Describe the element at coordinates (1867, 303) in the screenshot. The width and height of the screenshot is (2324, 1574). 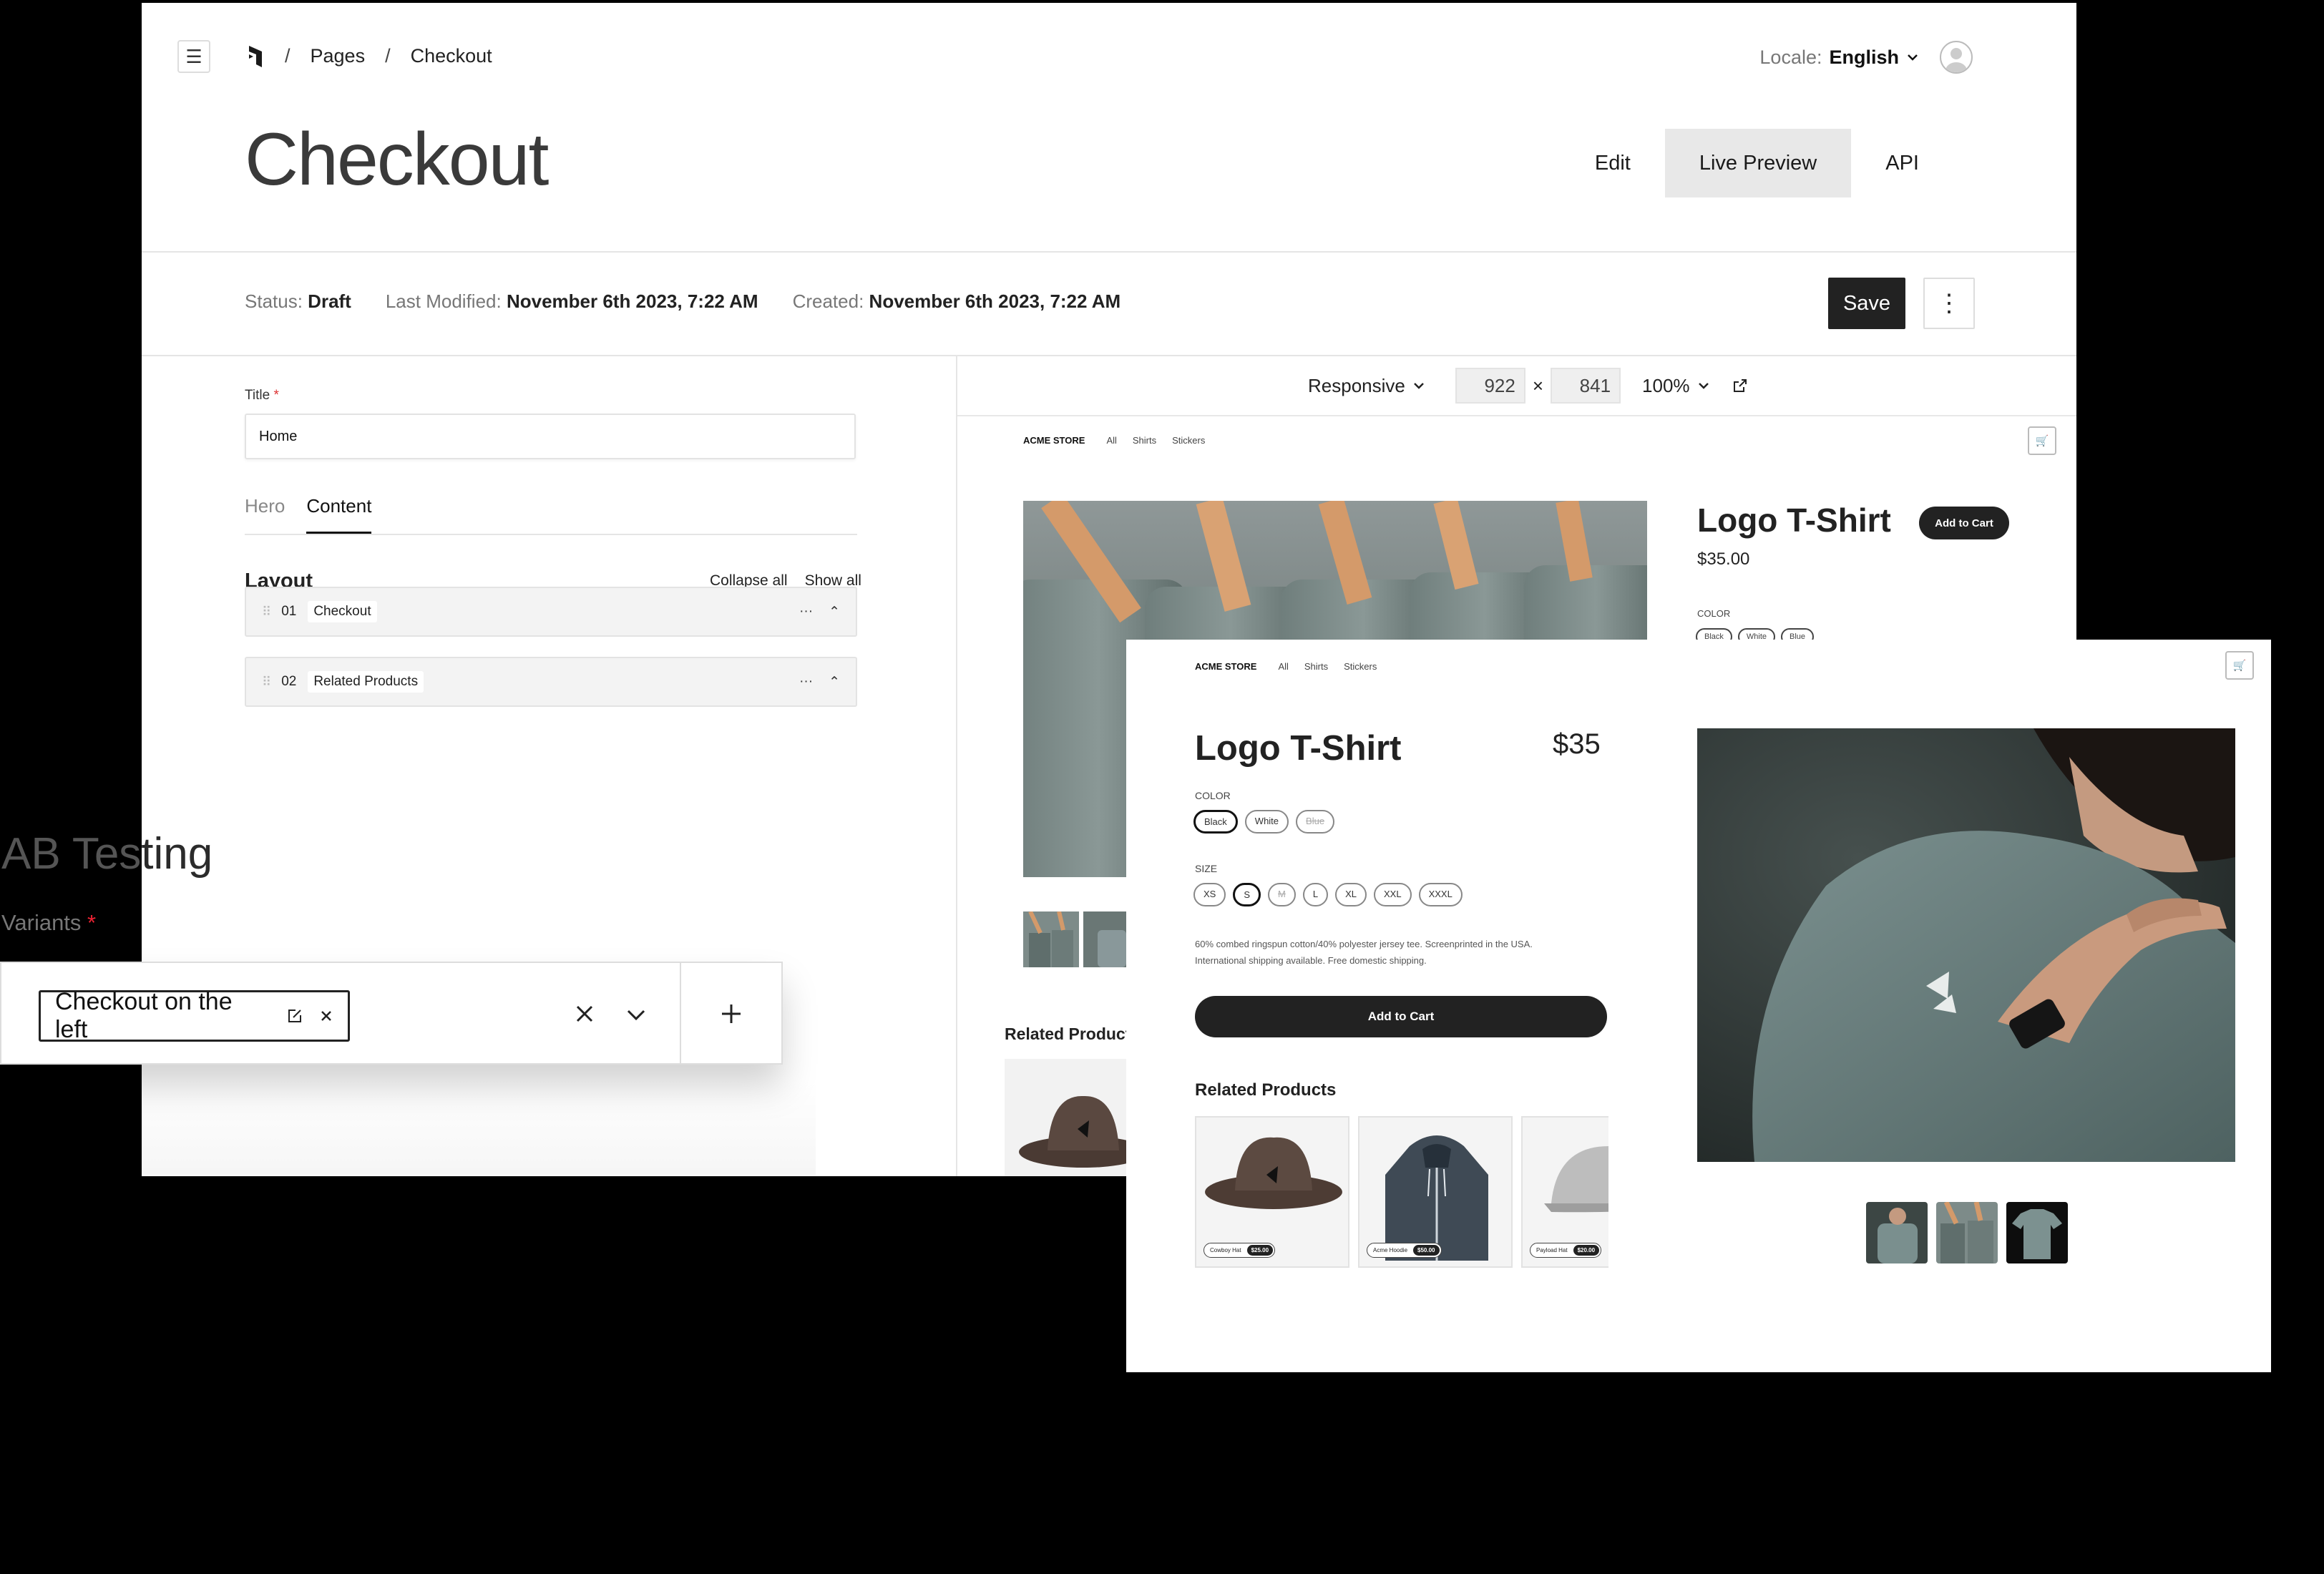
I see `save-button: Save` at that location.